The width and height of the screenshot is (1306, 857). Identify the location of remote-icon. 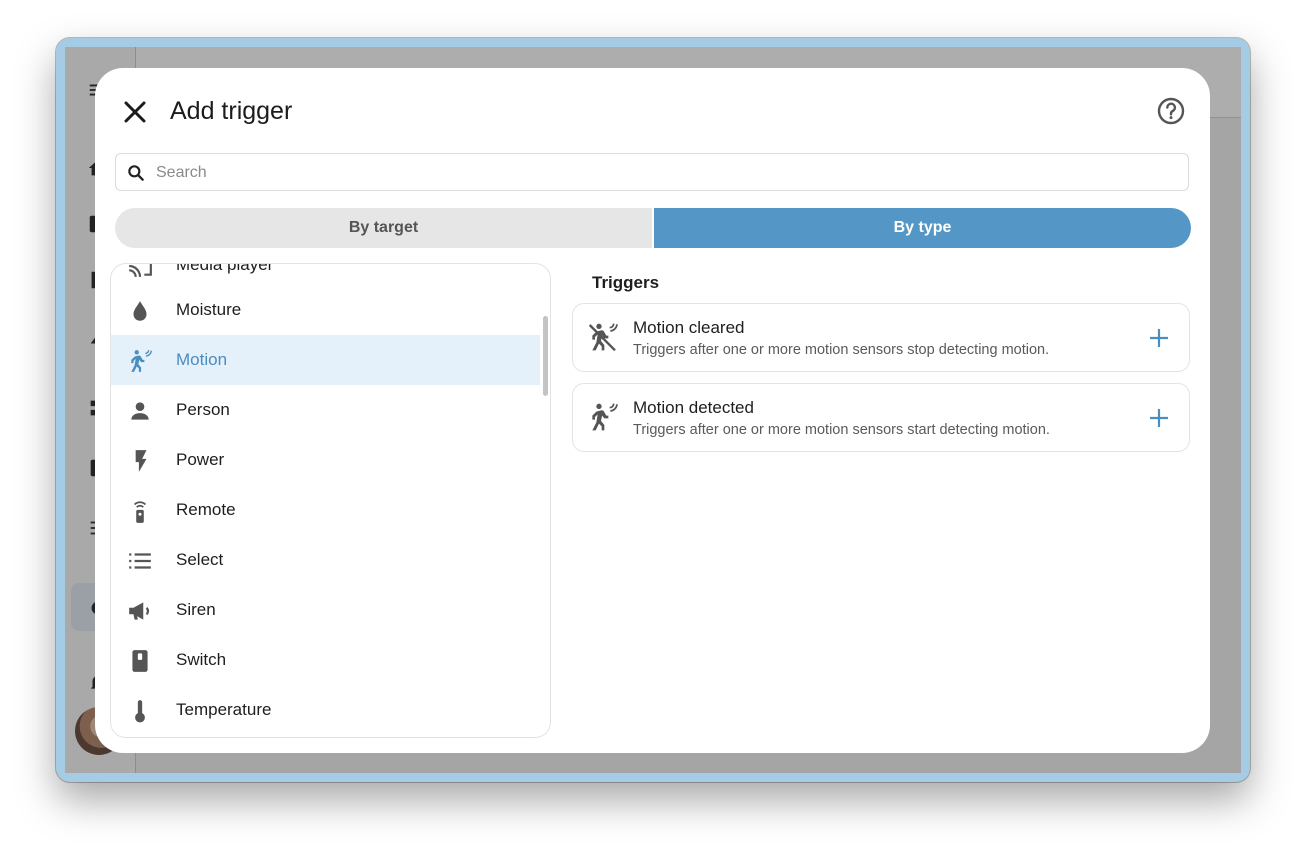
(140, 511).